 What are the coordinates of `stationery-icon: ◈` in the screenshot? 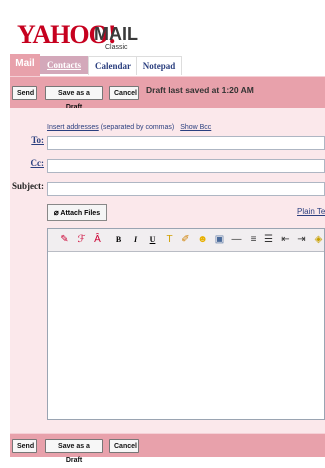 It's located at (318, 239).